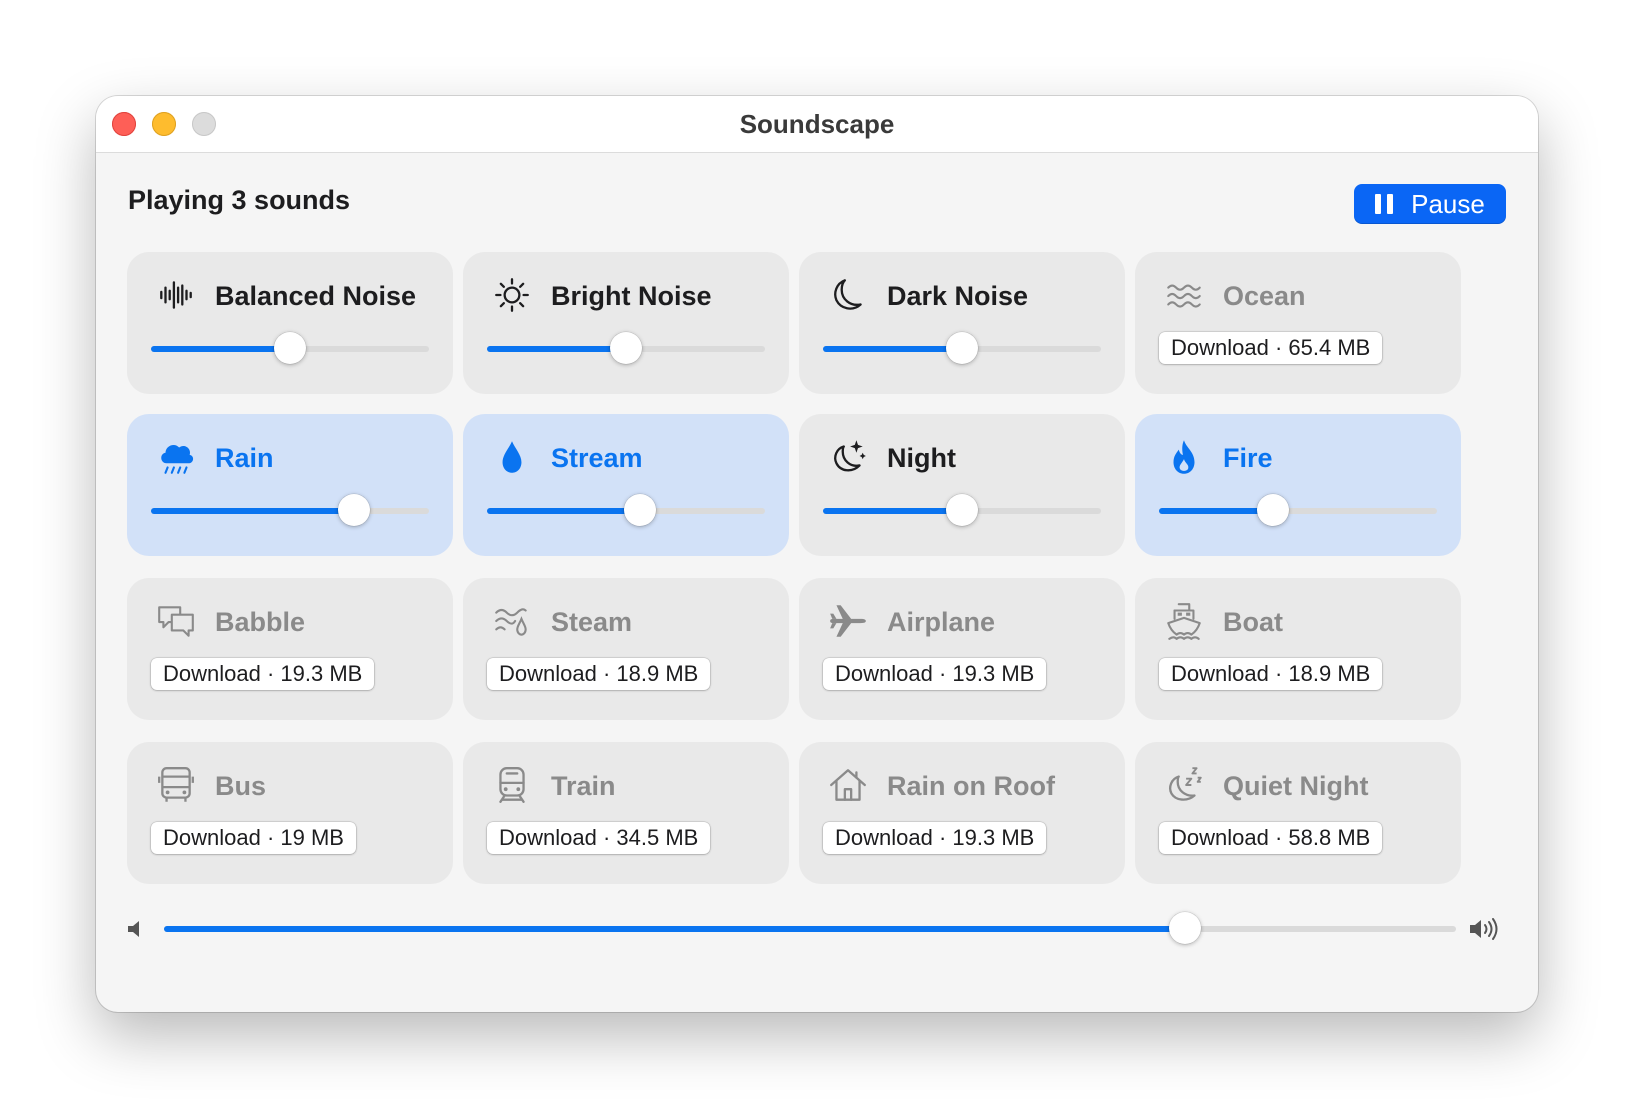  What do you see at coordinates (599, 838) in the screenshot?
I see `download-button: Download · 34.5 MB` at bounding box center [599, 838].